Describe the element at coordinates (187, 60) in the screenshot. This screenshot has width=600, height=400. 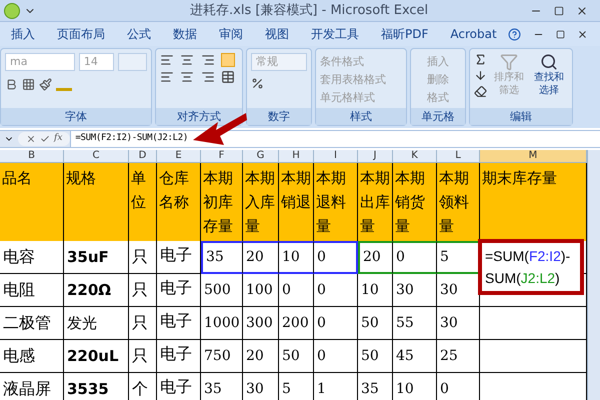
I see `align-middle-icon` at that location.